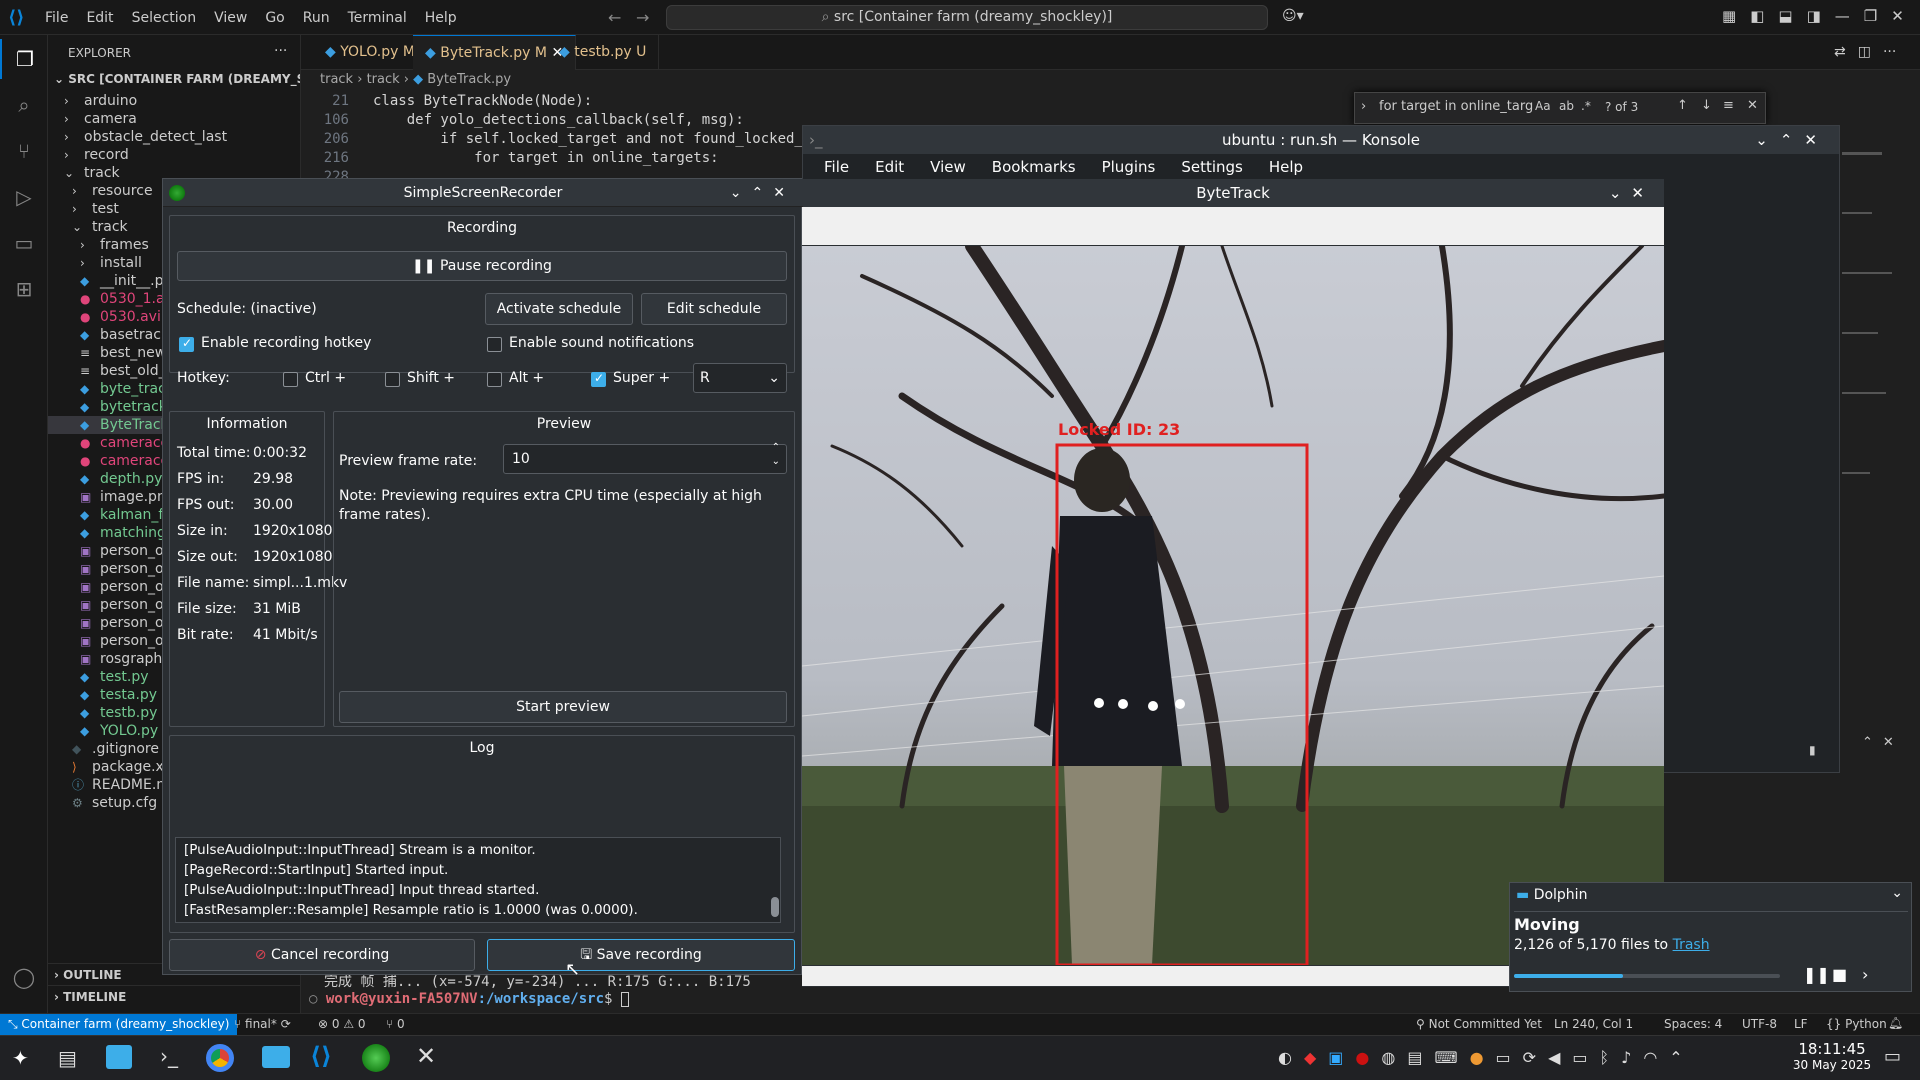 The width and height of the screenshot is (1920, 1080). Describe the element at coordinates (174, 119) in the screenshot. I see `tree-item: › camera` at that location.